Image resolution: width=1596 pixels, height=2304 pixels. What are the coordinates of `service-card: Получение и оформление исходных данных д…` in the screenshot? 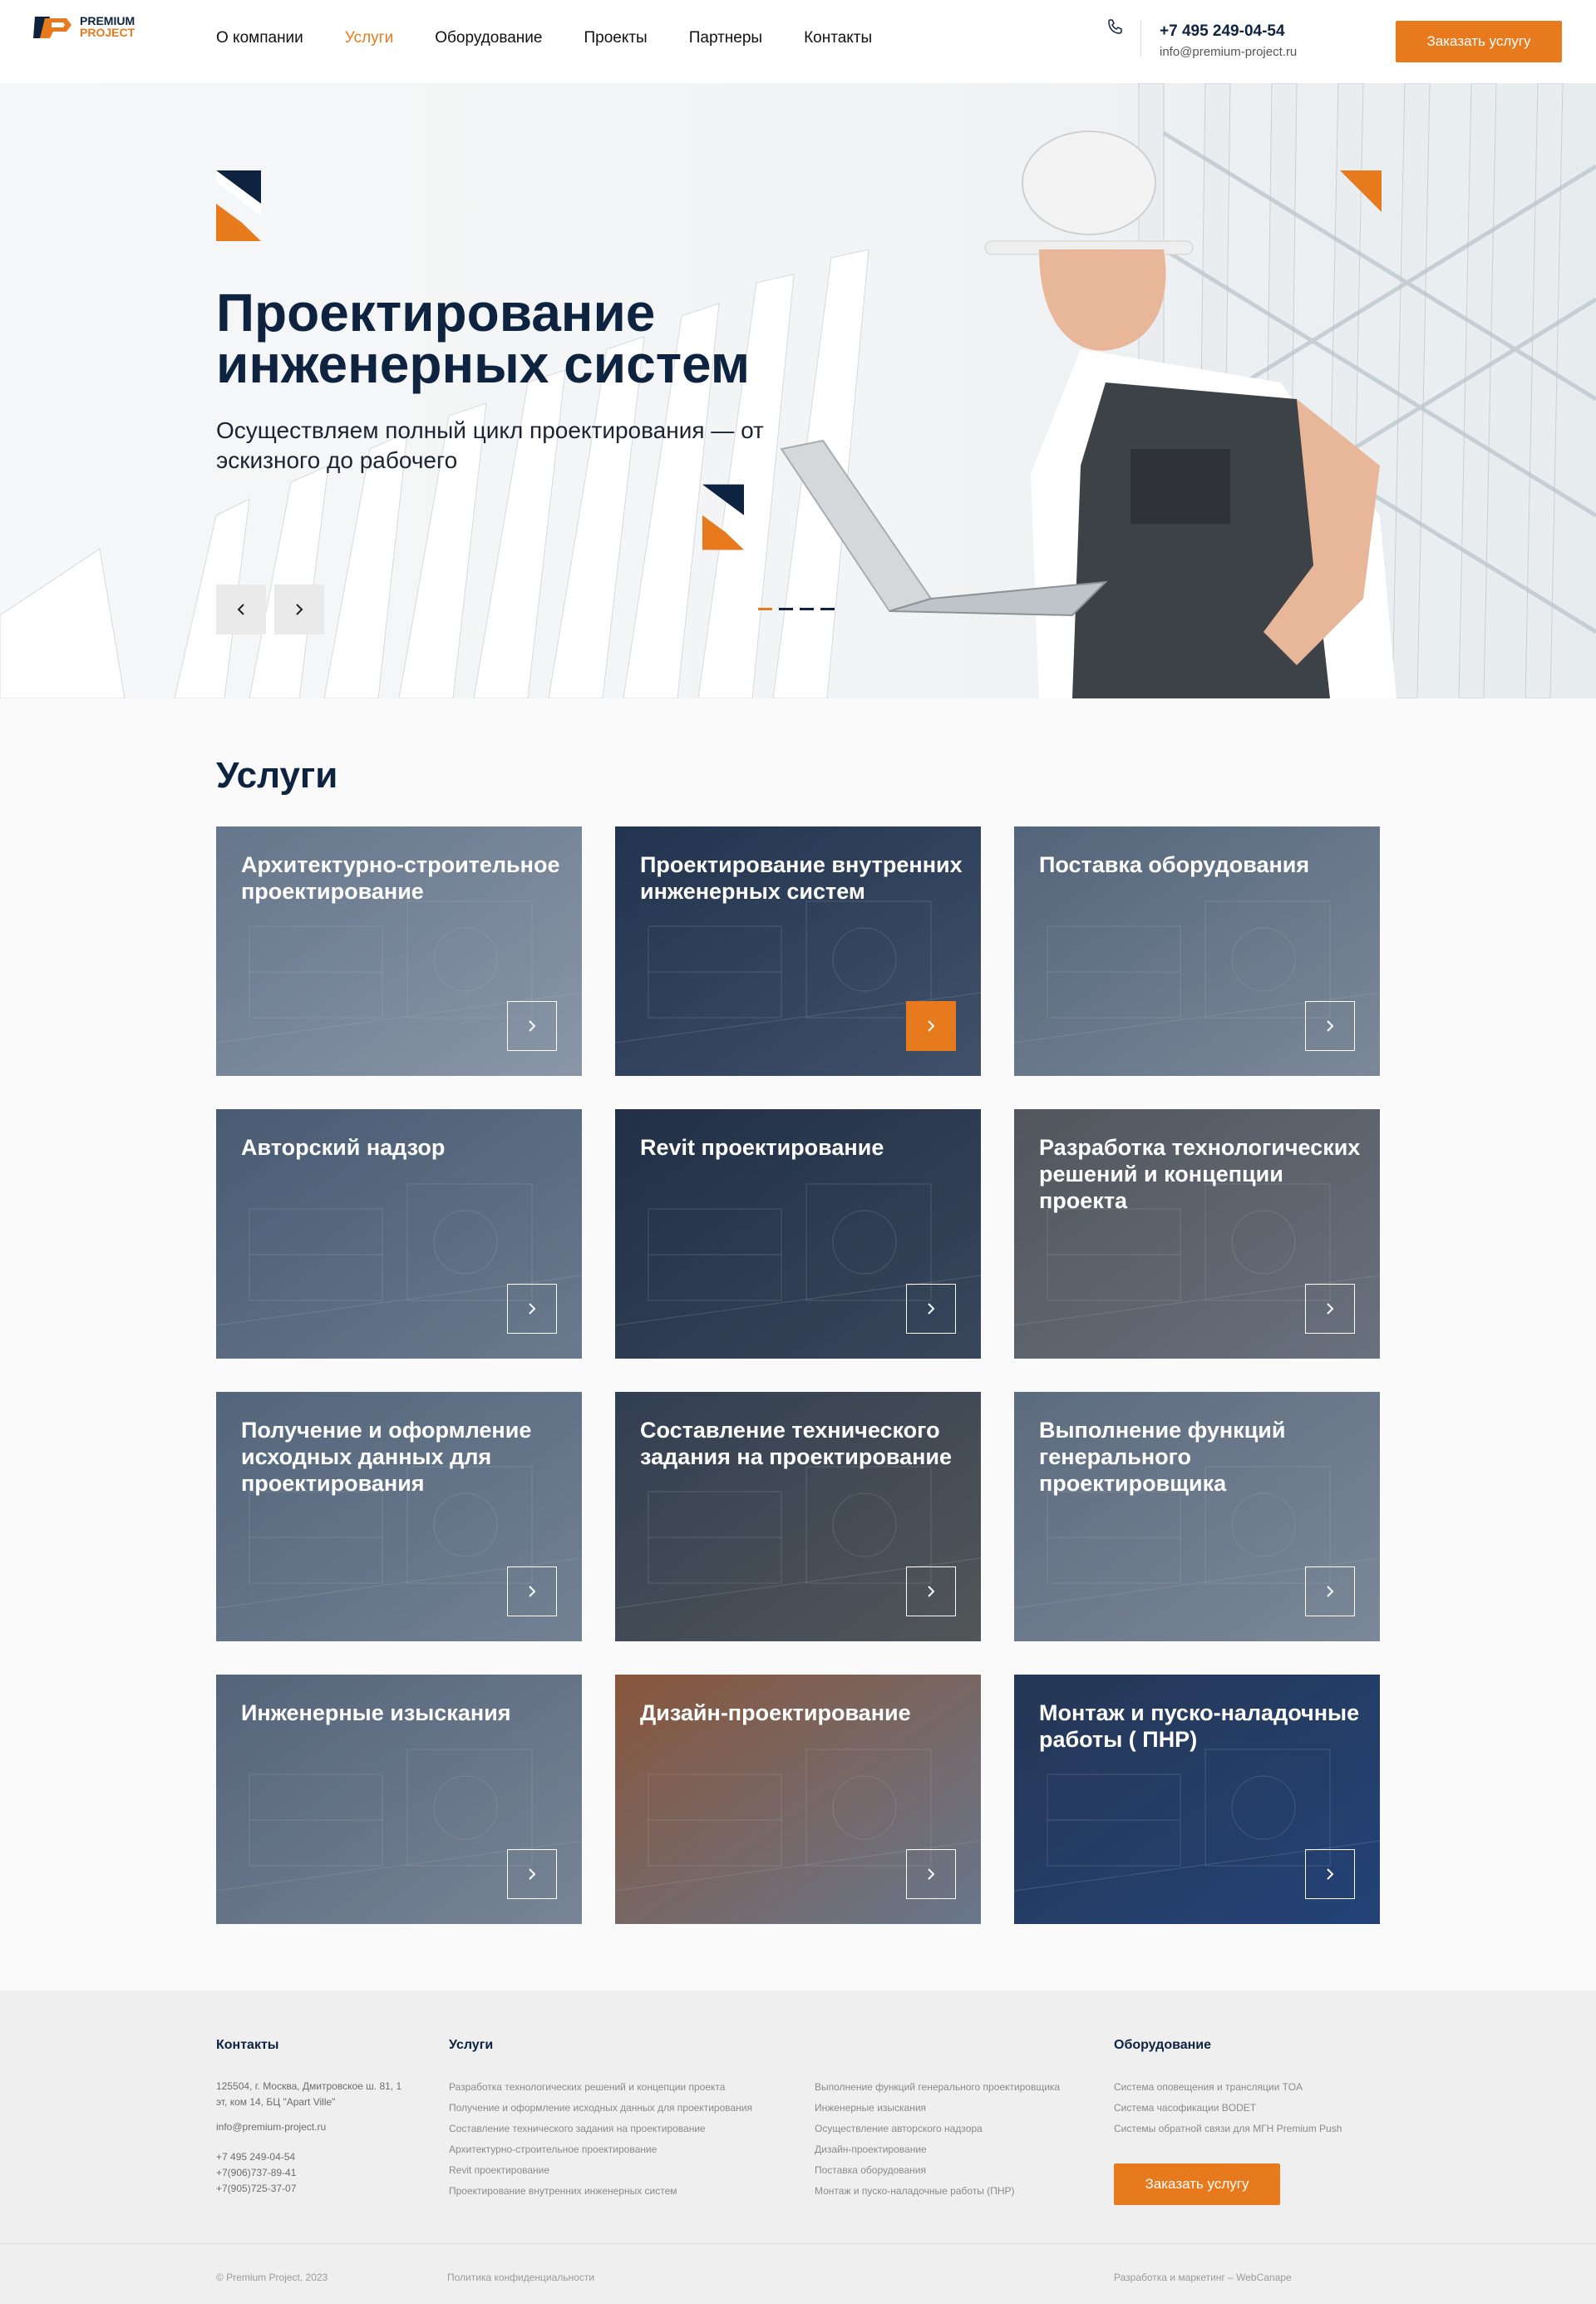 It's located at (399, 1517).